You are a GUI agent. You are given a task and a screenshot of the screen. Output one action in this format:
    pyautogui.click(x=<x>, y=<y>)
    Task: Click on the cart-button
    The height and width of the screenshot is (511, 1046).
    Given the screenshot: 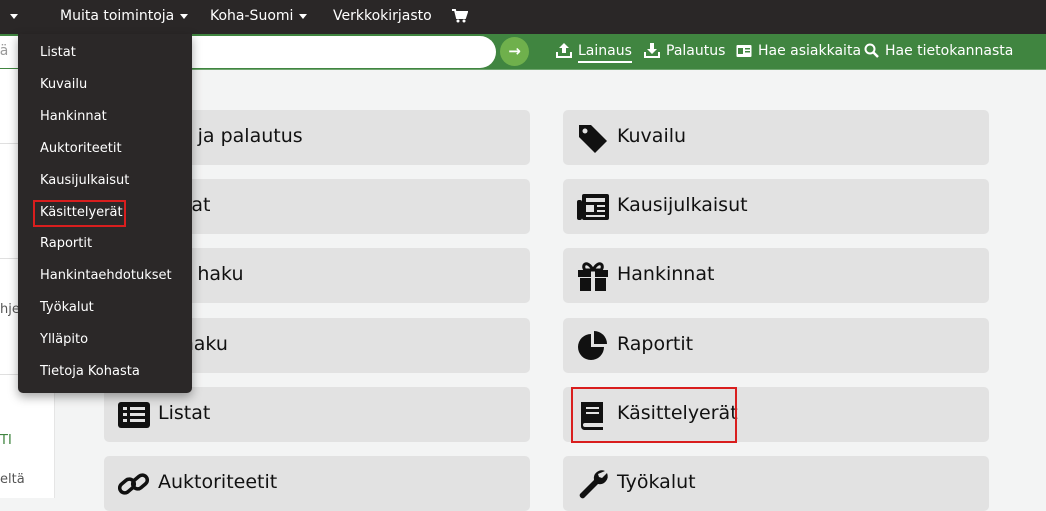 What is the action you would take?
    pyautogui.click(x=460, y=17)
    